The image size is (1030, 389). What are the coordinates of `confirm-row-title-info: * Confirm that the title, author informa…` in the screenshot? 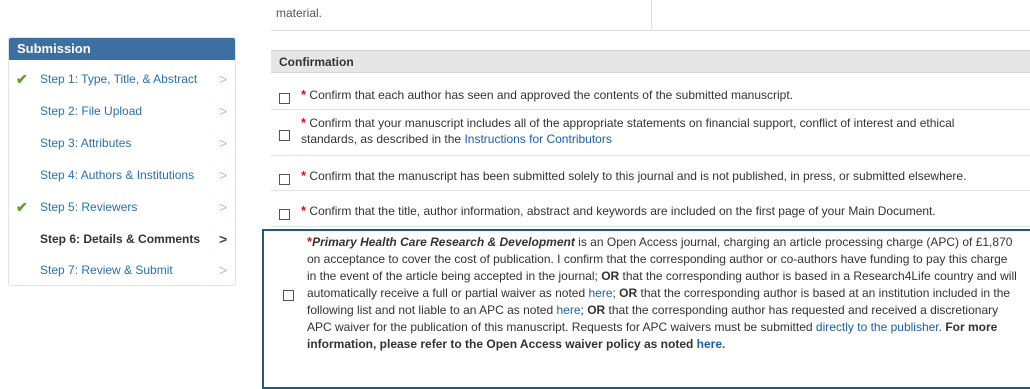 It's located at (650, 213).